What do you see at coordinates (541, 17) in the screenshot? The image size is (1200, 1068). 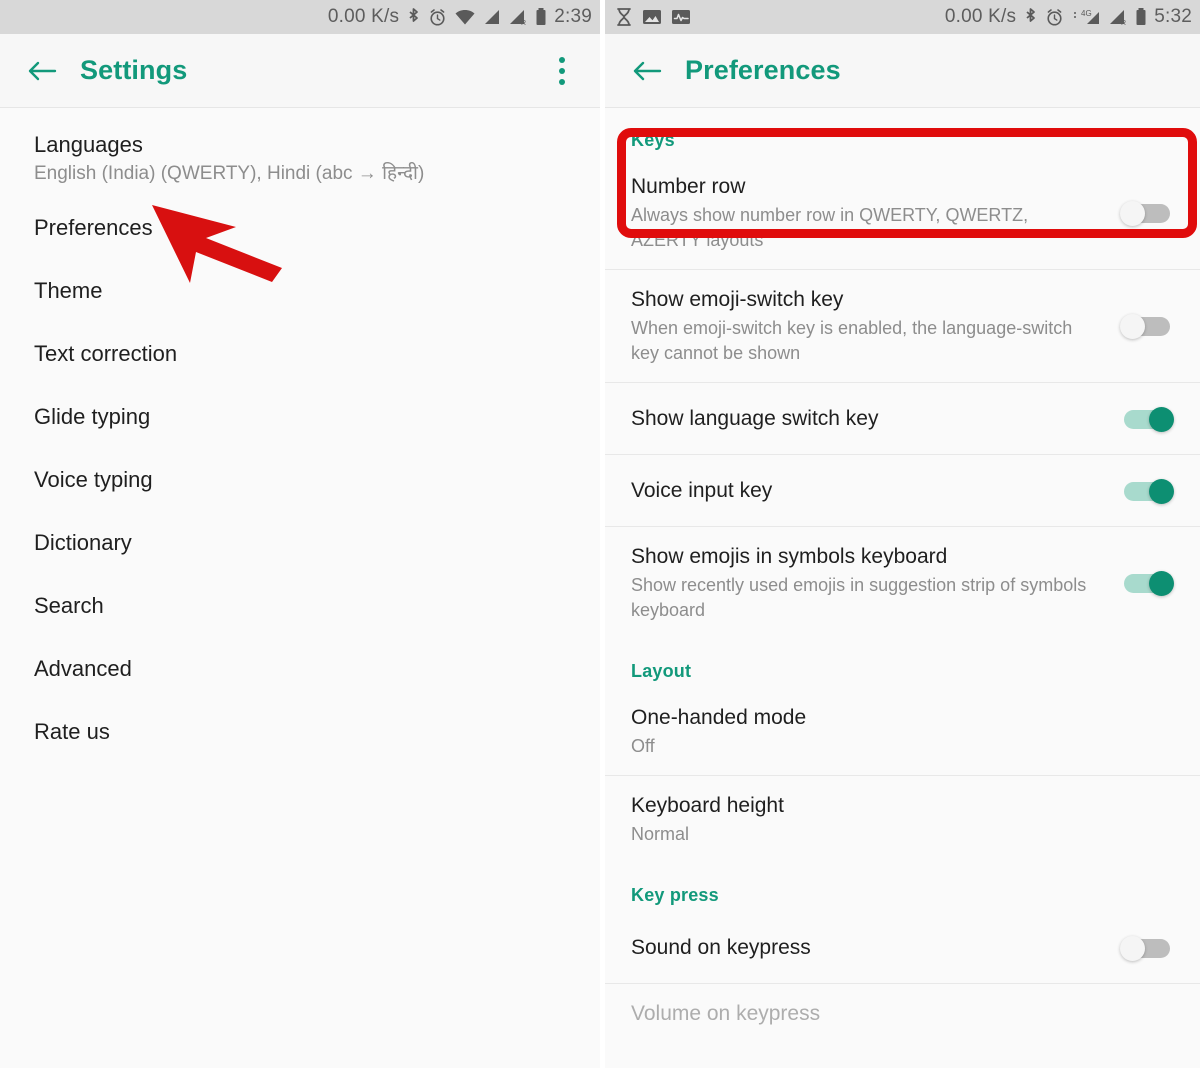 I see `battery-icon` at bounding box center [541, 17].